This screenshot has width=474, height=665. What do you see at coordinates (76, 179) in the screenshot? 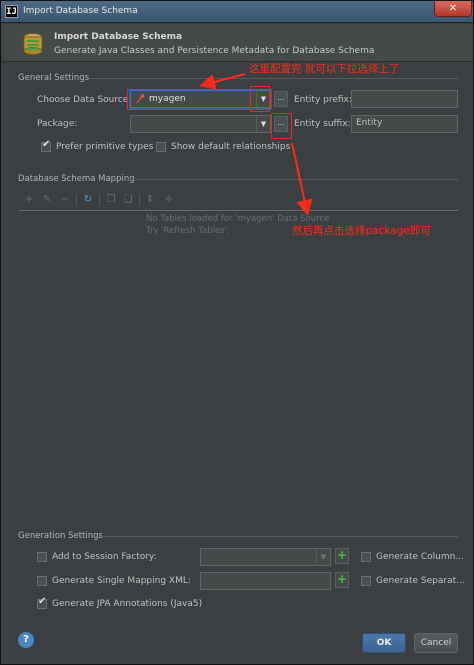
I see `schema-mapping-label: Database Schema Mapping` at bounding box center [76, 179].